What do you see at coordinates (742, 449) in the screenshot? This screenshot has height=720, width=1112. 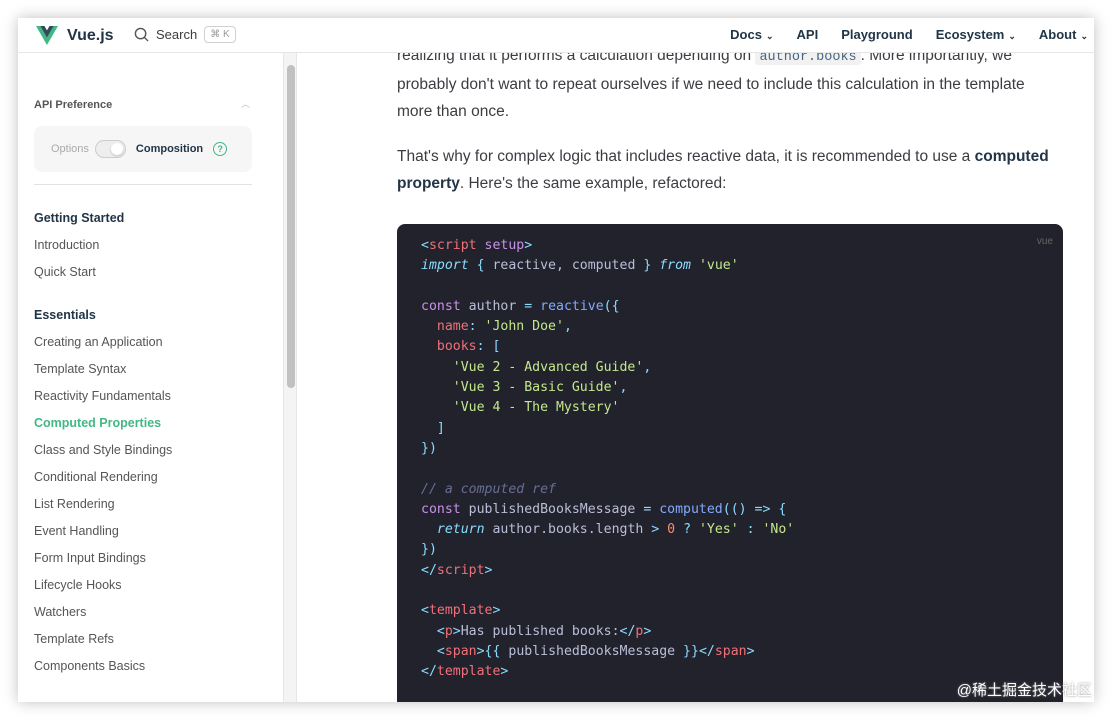 I see `code-line: })` at bounding box center [742, 449].